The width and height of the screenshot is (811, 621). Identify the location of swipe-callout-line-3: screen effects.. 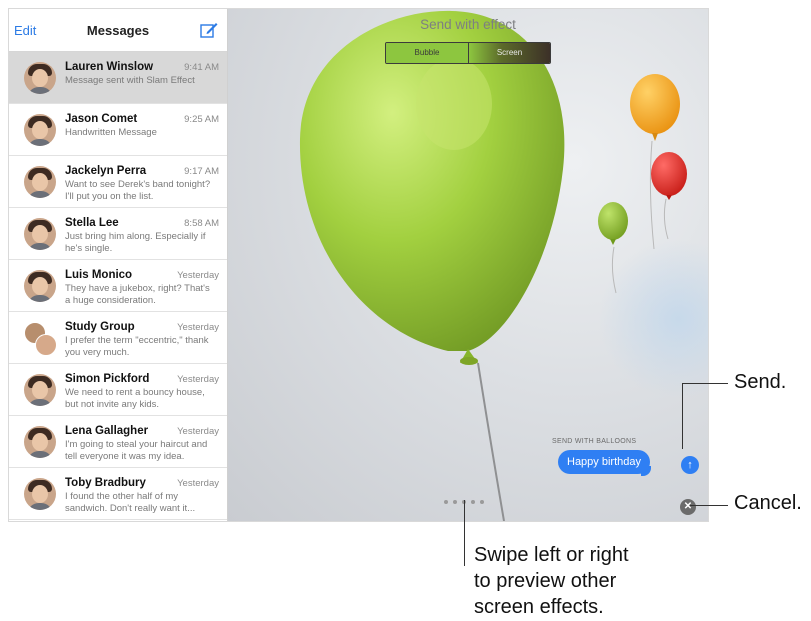
(539, 607).